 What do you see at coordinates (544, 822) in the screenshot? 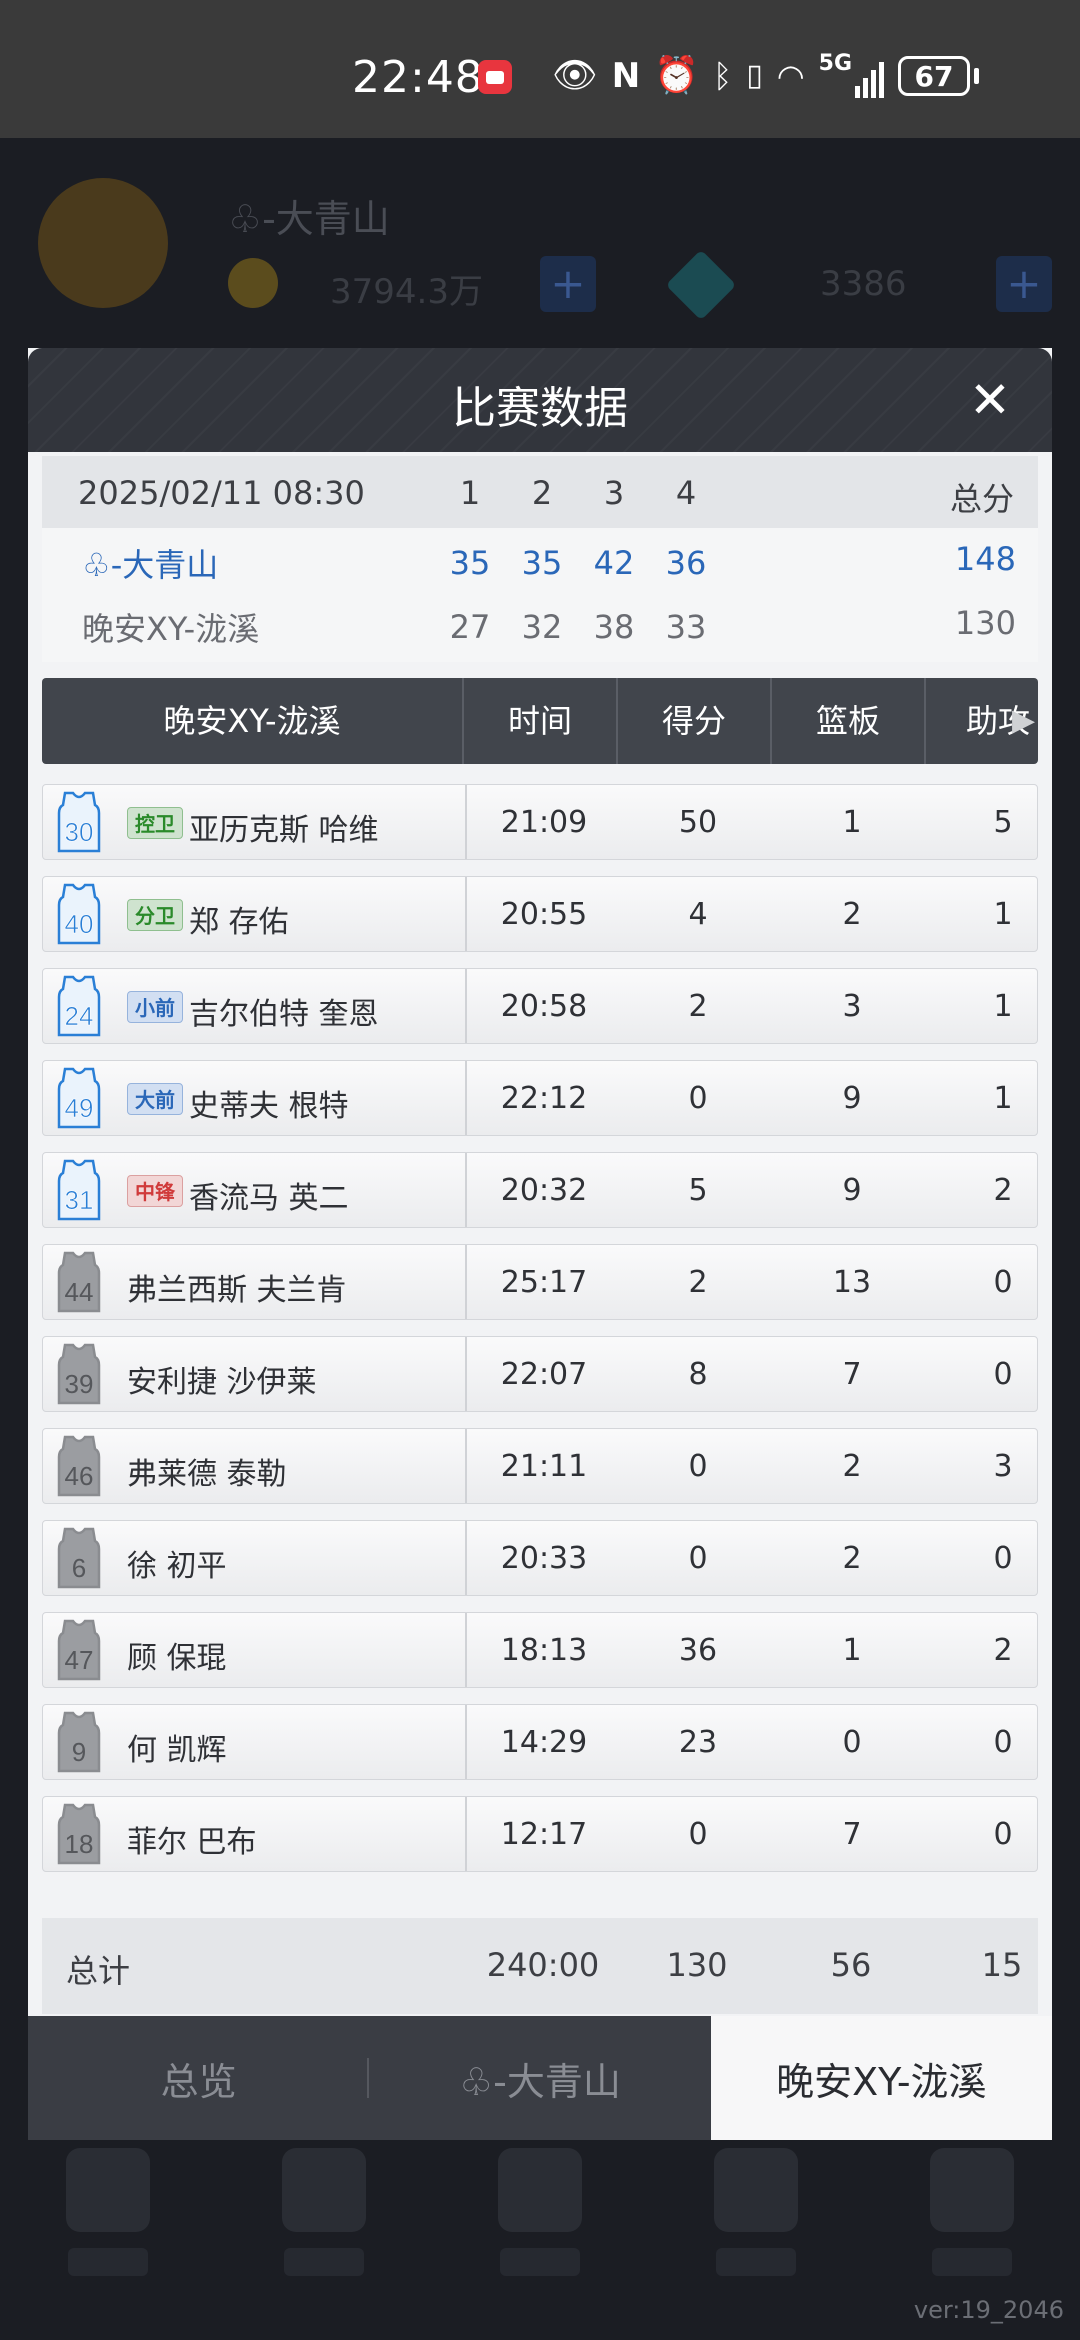
I see `player-time: 21:09` at bounding box center [544, 822].